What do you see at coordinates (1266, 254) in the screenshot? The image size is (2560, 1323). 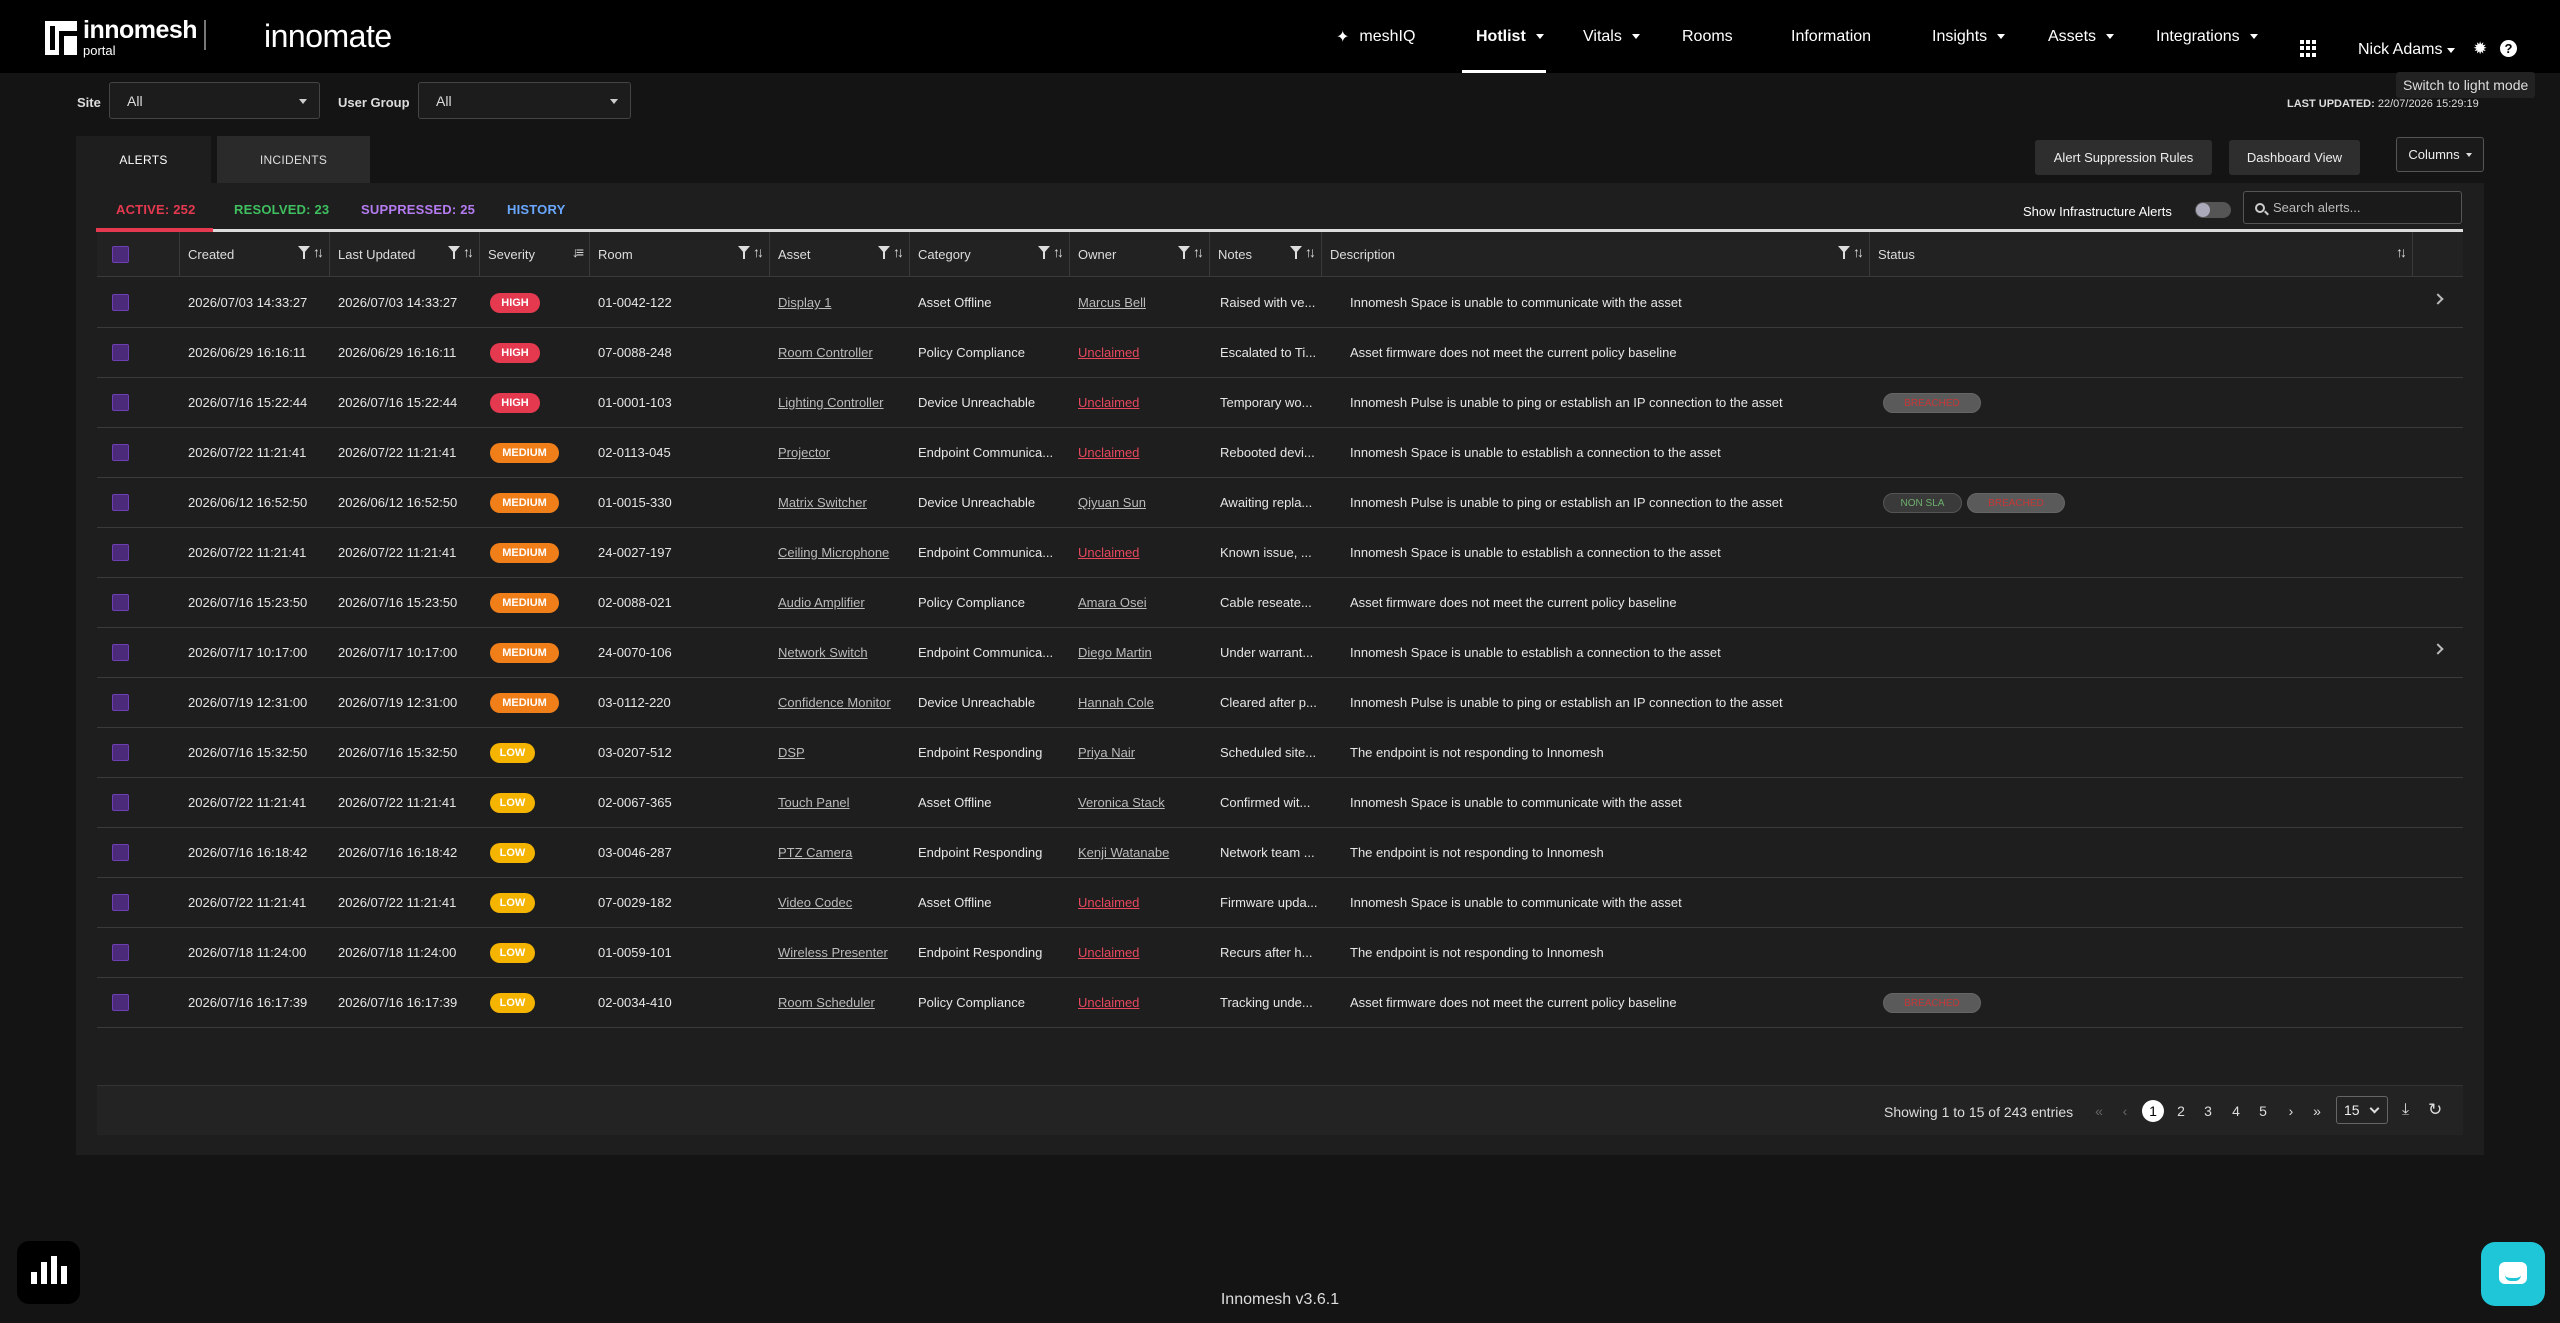 I see `header-notes: Notes ↑↓` at bounding box center [1266, 254].